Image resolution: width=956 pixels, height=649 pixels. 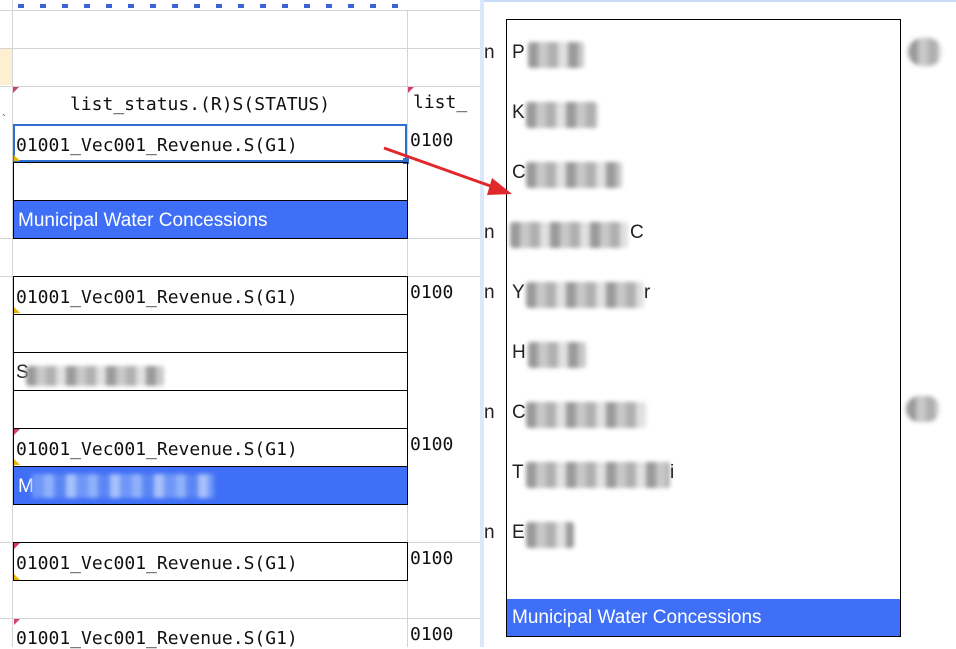 What do you see at coordinates (499, 186) in the screenshot?
I see `arrow-head-icon` at bounding box center [499, 186].